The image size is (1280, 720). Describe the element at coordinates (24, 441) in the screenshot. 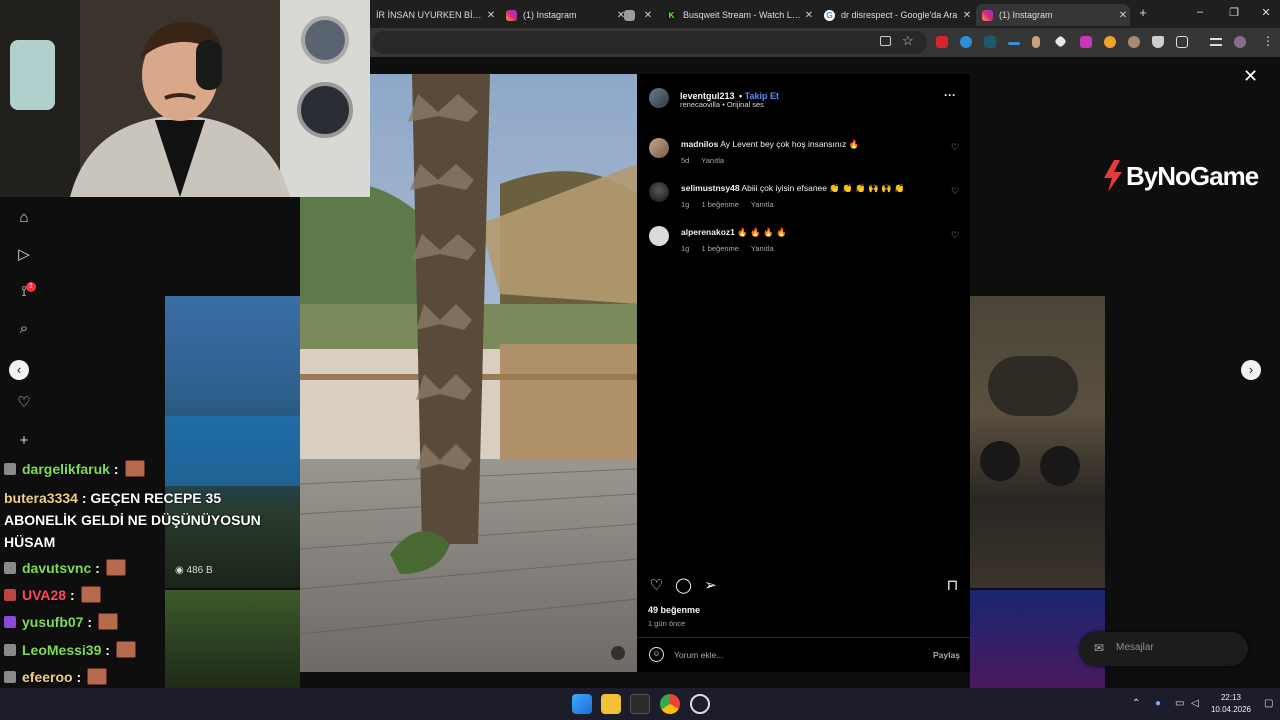

I see `create-icon: +` at that location.